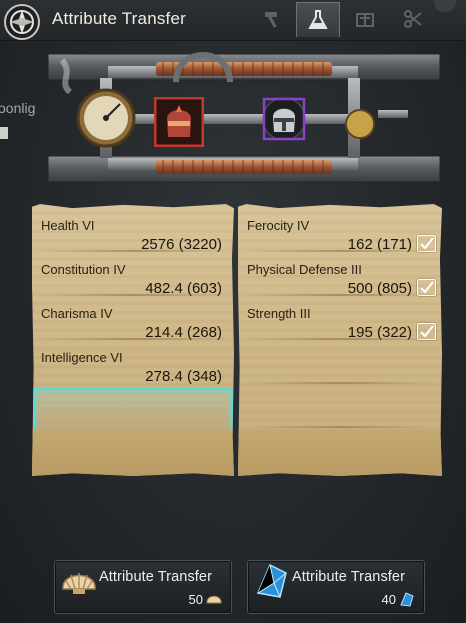 Image resolution: width=466 pixels, height=623 pixels. Describe the element at coordinates (143, 587) in the screenshot. I see `attribute-transfer-shell-button: Attribute Transfer 50` at that location.